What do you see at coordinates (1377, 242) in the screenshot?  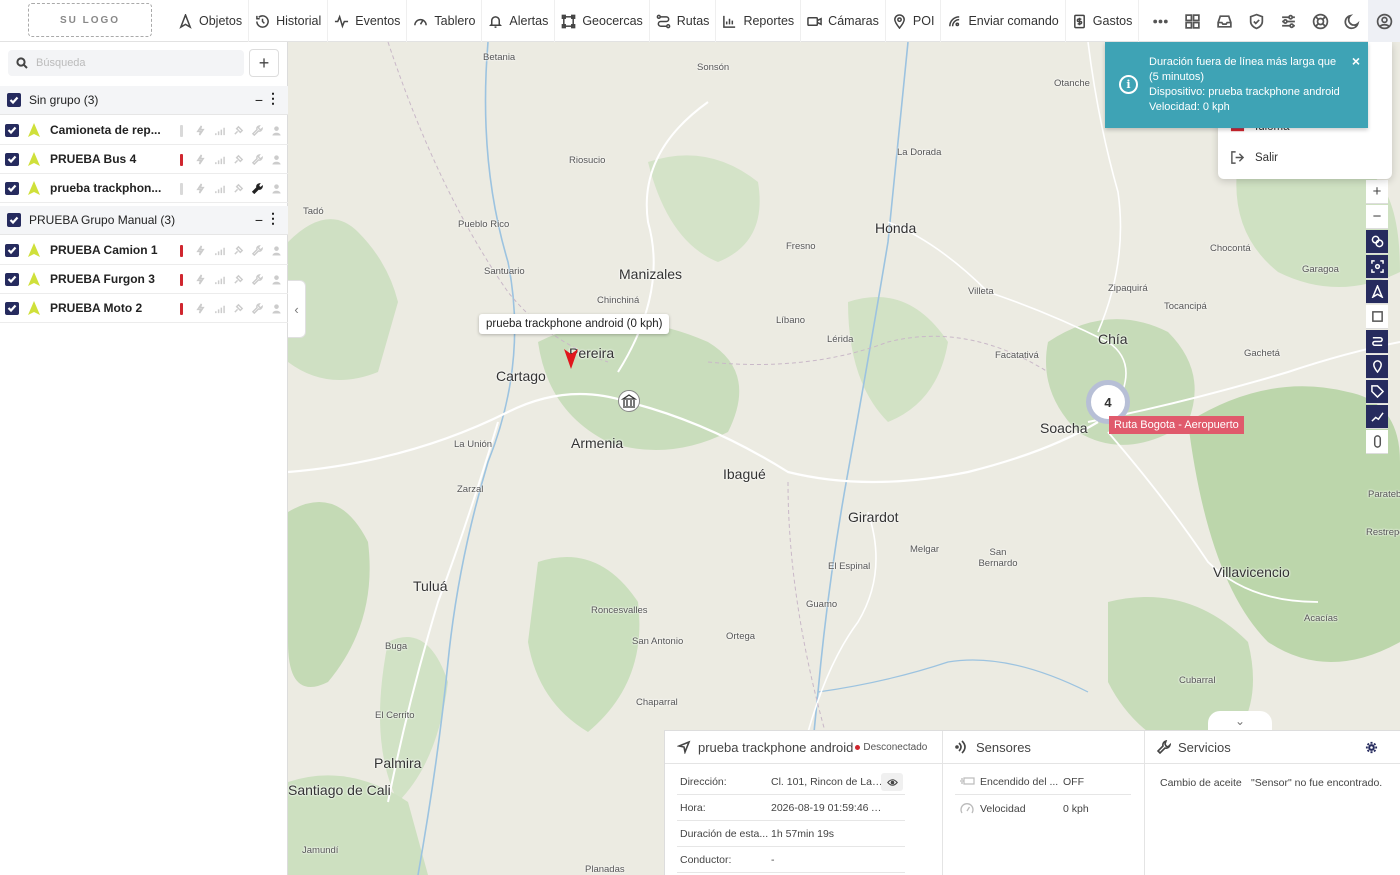 I see `layers-button` at bounding box center [1377, 242].